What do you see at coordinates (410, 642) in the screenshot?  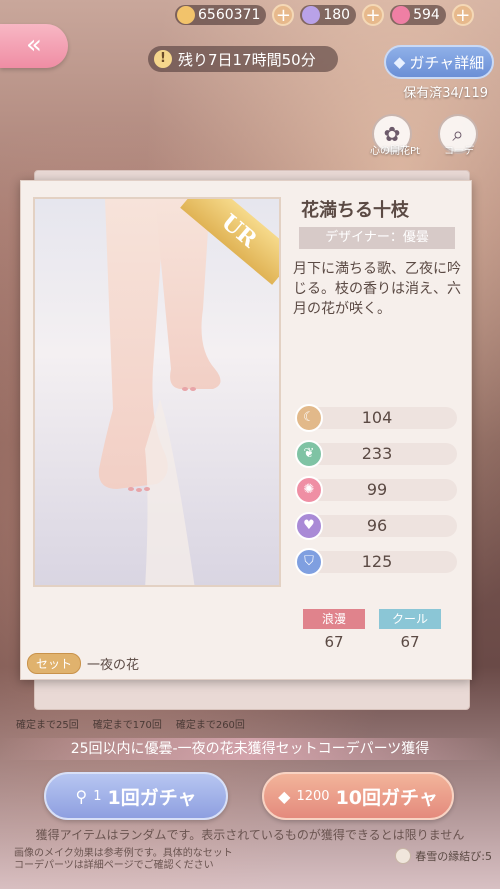 I see `tag-cool-value: 67` at bounding box center [410, 642].